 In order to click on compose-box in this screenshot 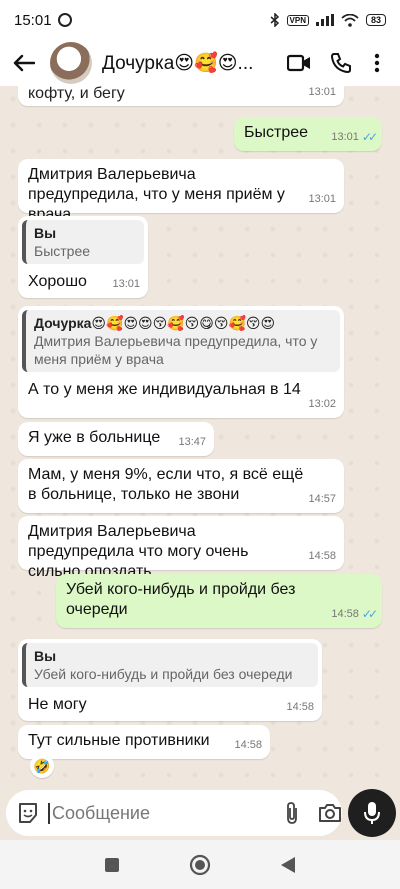, I will do `click(174, 813)`.